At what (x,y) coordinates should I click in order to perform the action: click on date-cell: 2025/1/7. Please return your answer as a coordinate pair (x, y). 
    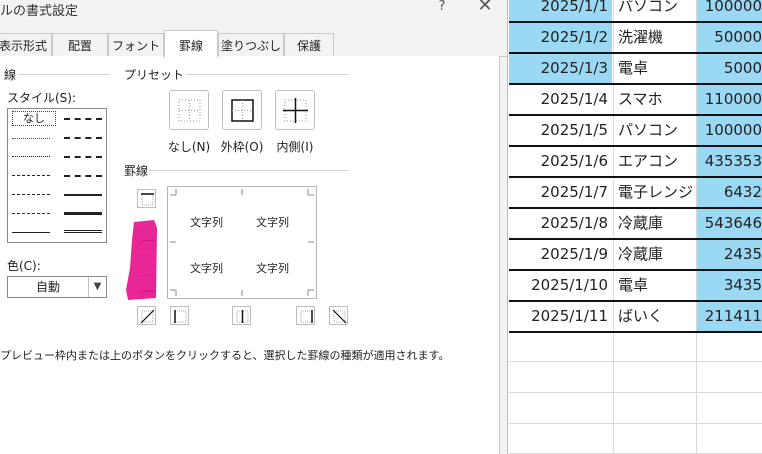
    Looking at the image, I should click on (560, 193).